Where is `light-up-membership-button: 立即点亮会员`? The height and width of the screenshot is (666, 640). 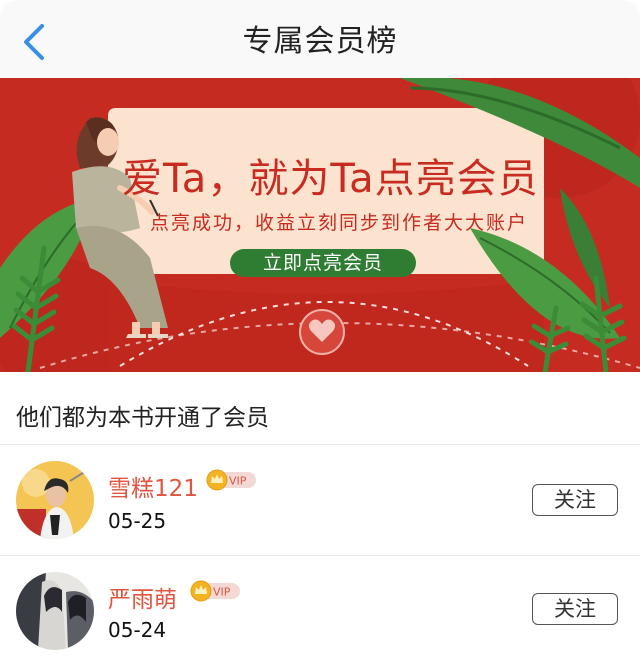 light-up-membership-button: 立即点亮会员 is located at coordinates (323, 263).